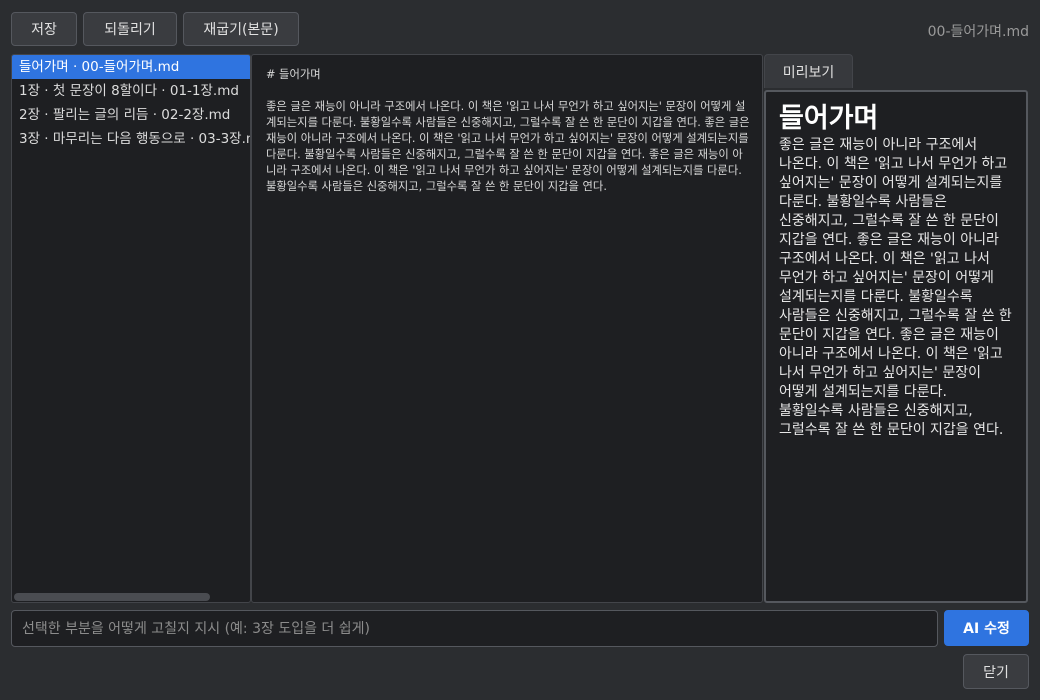 The image size is (1040, 700). I want to click on rebake-body-button: 재굽기(본문), so click(241, 29).